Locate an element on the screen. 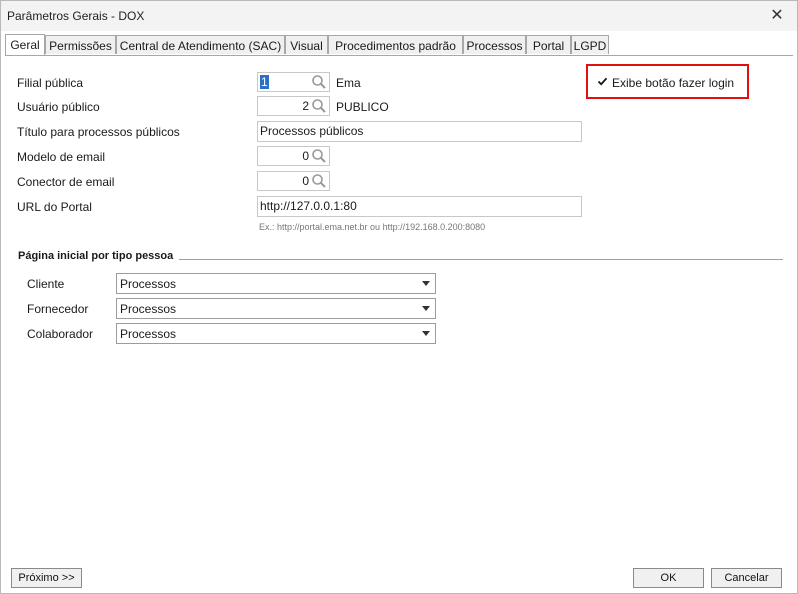  window-title: Parâmetros Gerais - DOX is located at coordinates (76, 16).